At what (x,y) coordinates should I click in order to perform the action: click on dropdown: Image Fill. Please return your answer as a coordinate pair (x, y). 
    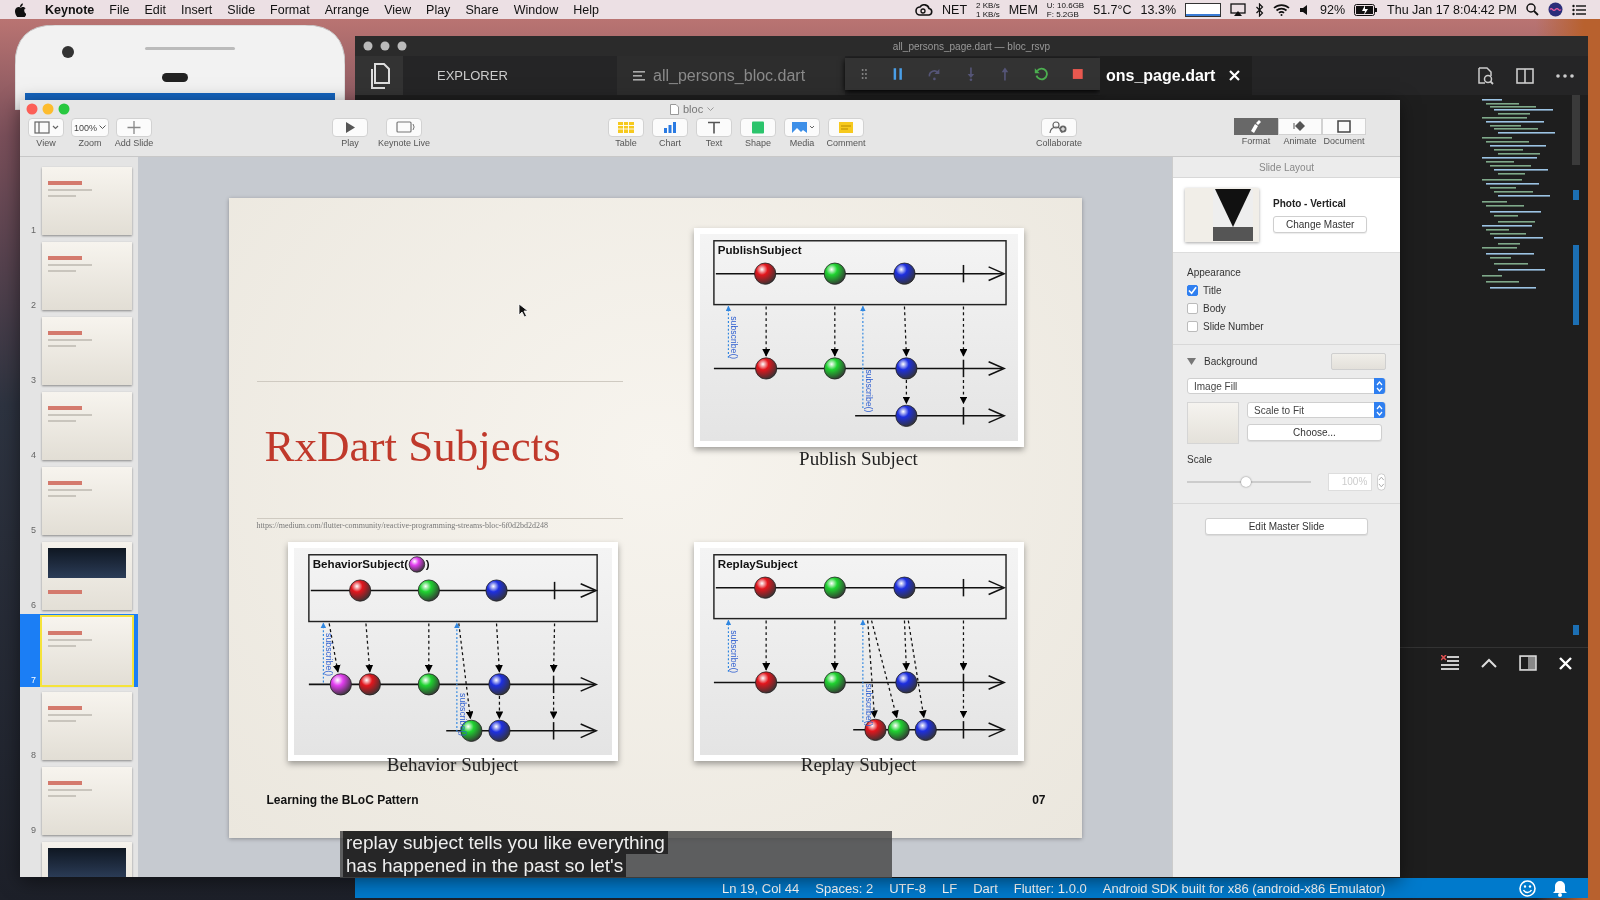
    Looking at the image, I should click on (1286, 386).